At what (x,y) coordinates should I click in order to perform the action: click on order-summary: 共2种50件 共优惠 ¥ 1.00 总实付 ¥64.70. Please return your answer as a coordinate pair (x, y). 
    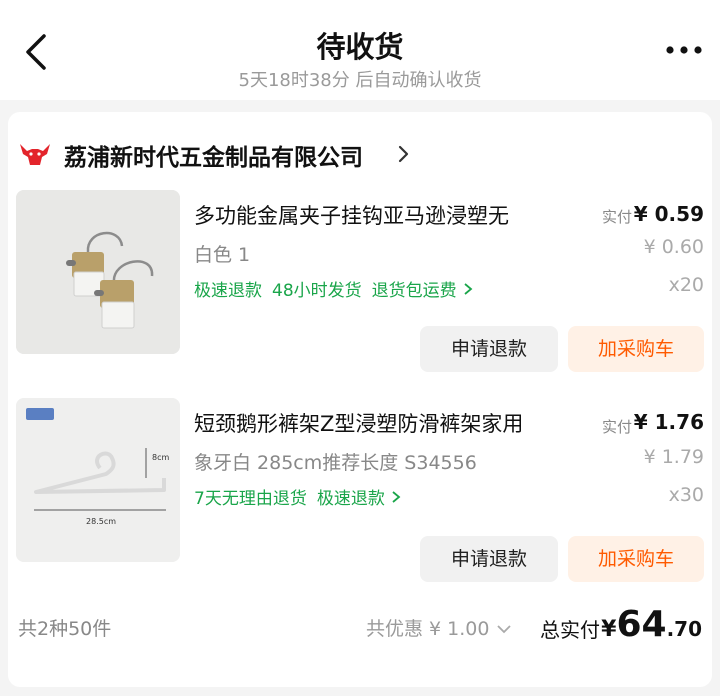
    Looking at the image, I should click on (360, 626).